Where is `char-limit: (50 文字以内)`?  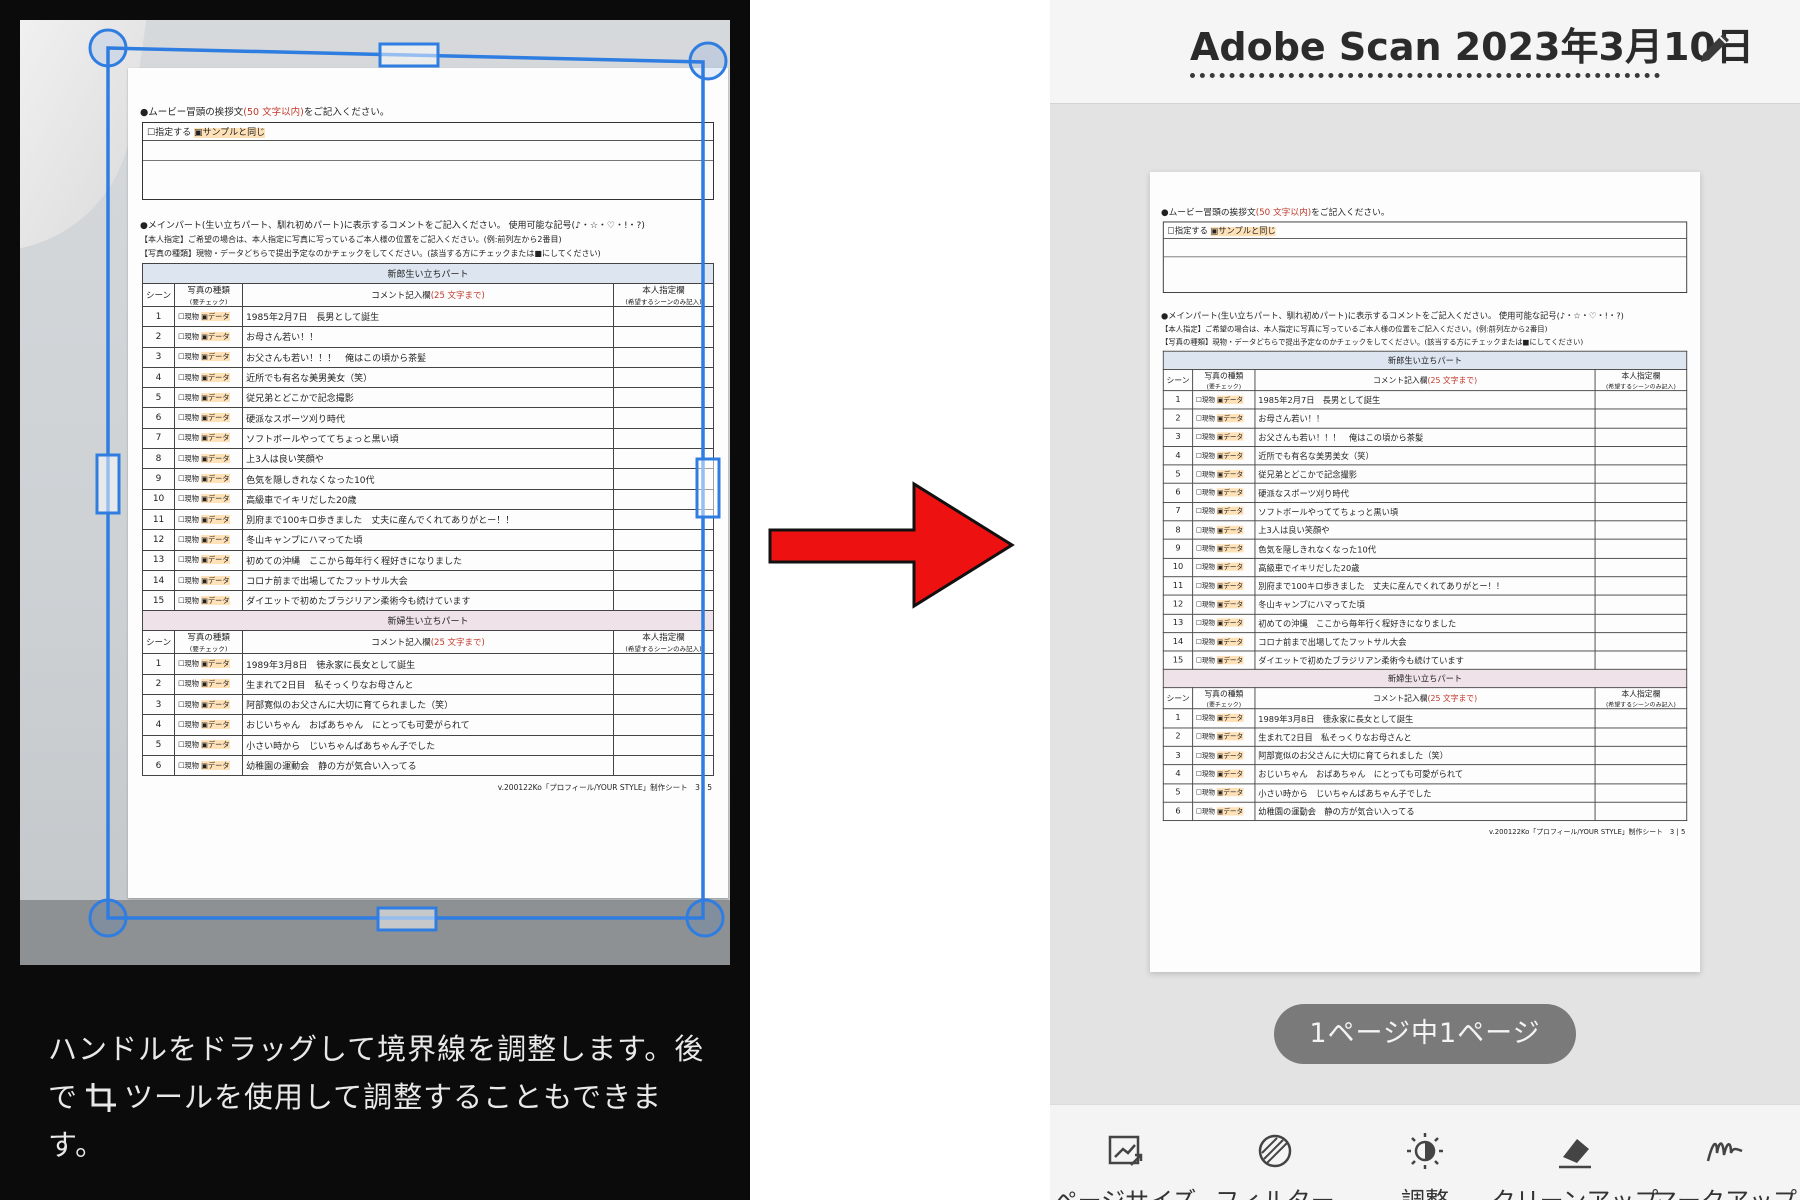 char-limit: (50 文字以内) is located at coordinates (273, 112).